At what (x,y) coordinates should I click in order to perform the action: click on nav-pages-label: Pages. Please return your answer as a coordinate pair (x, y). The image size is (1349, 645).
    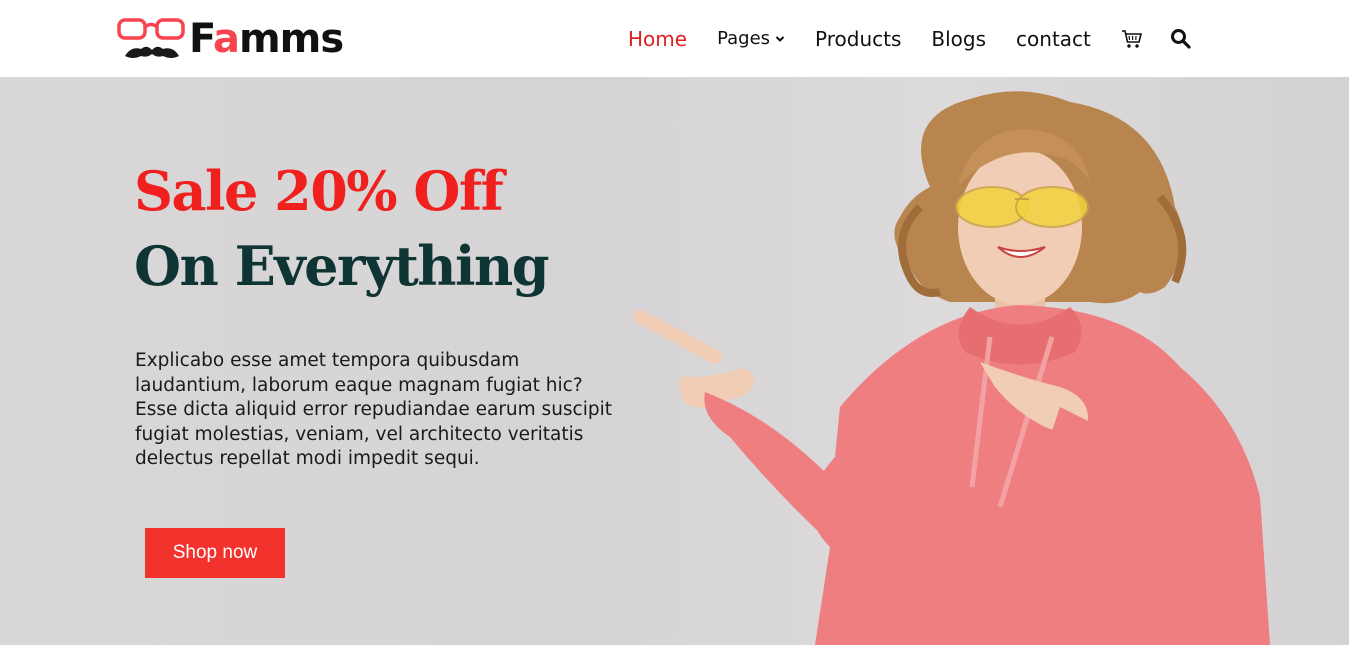
    Looking at the image, I should click on (744, 38).